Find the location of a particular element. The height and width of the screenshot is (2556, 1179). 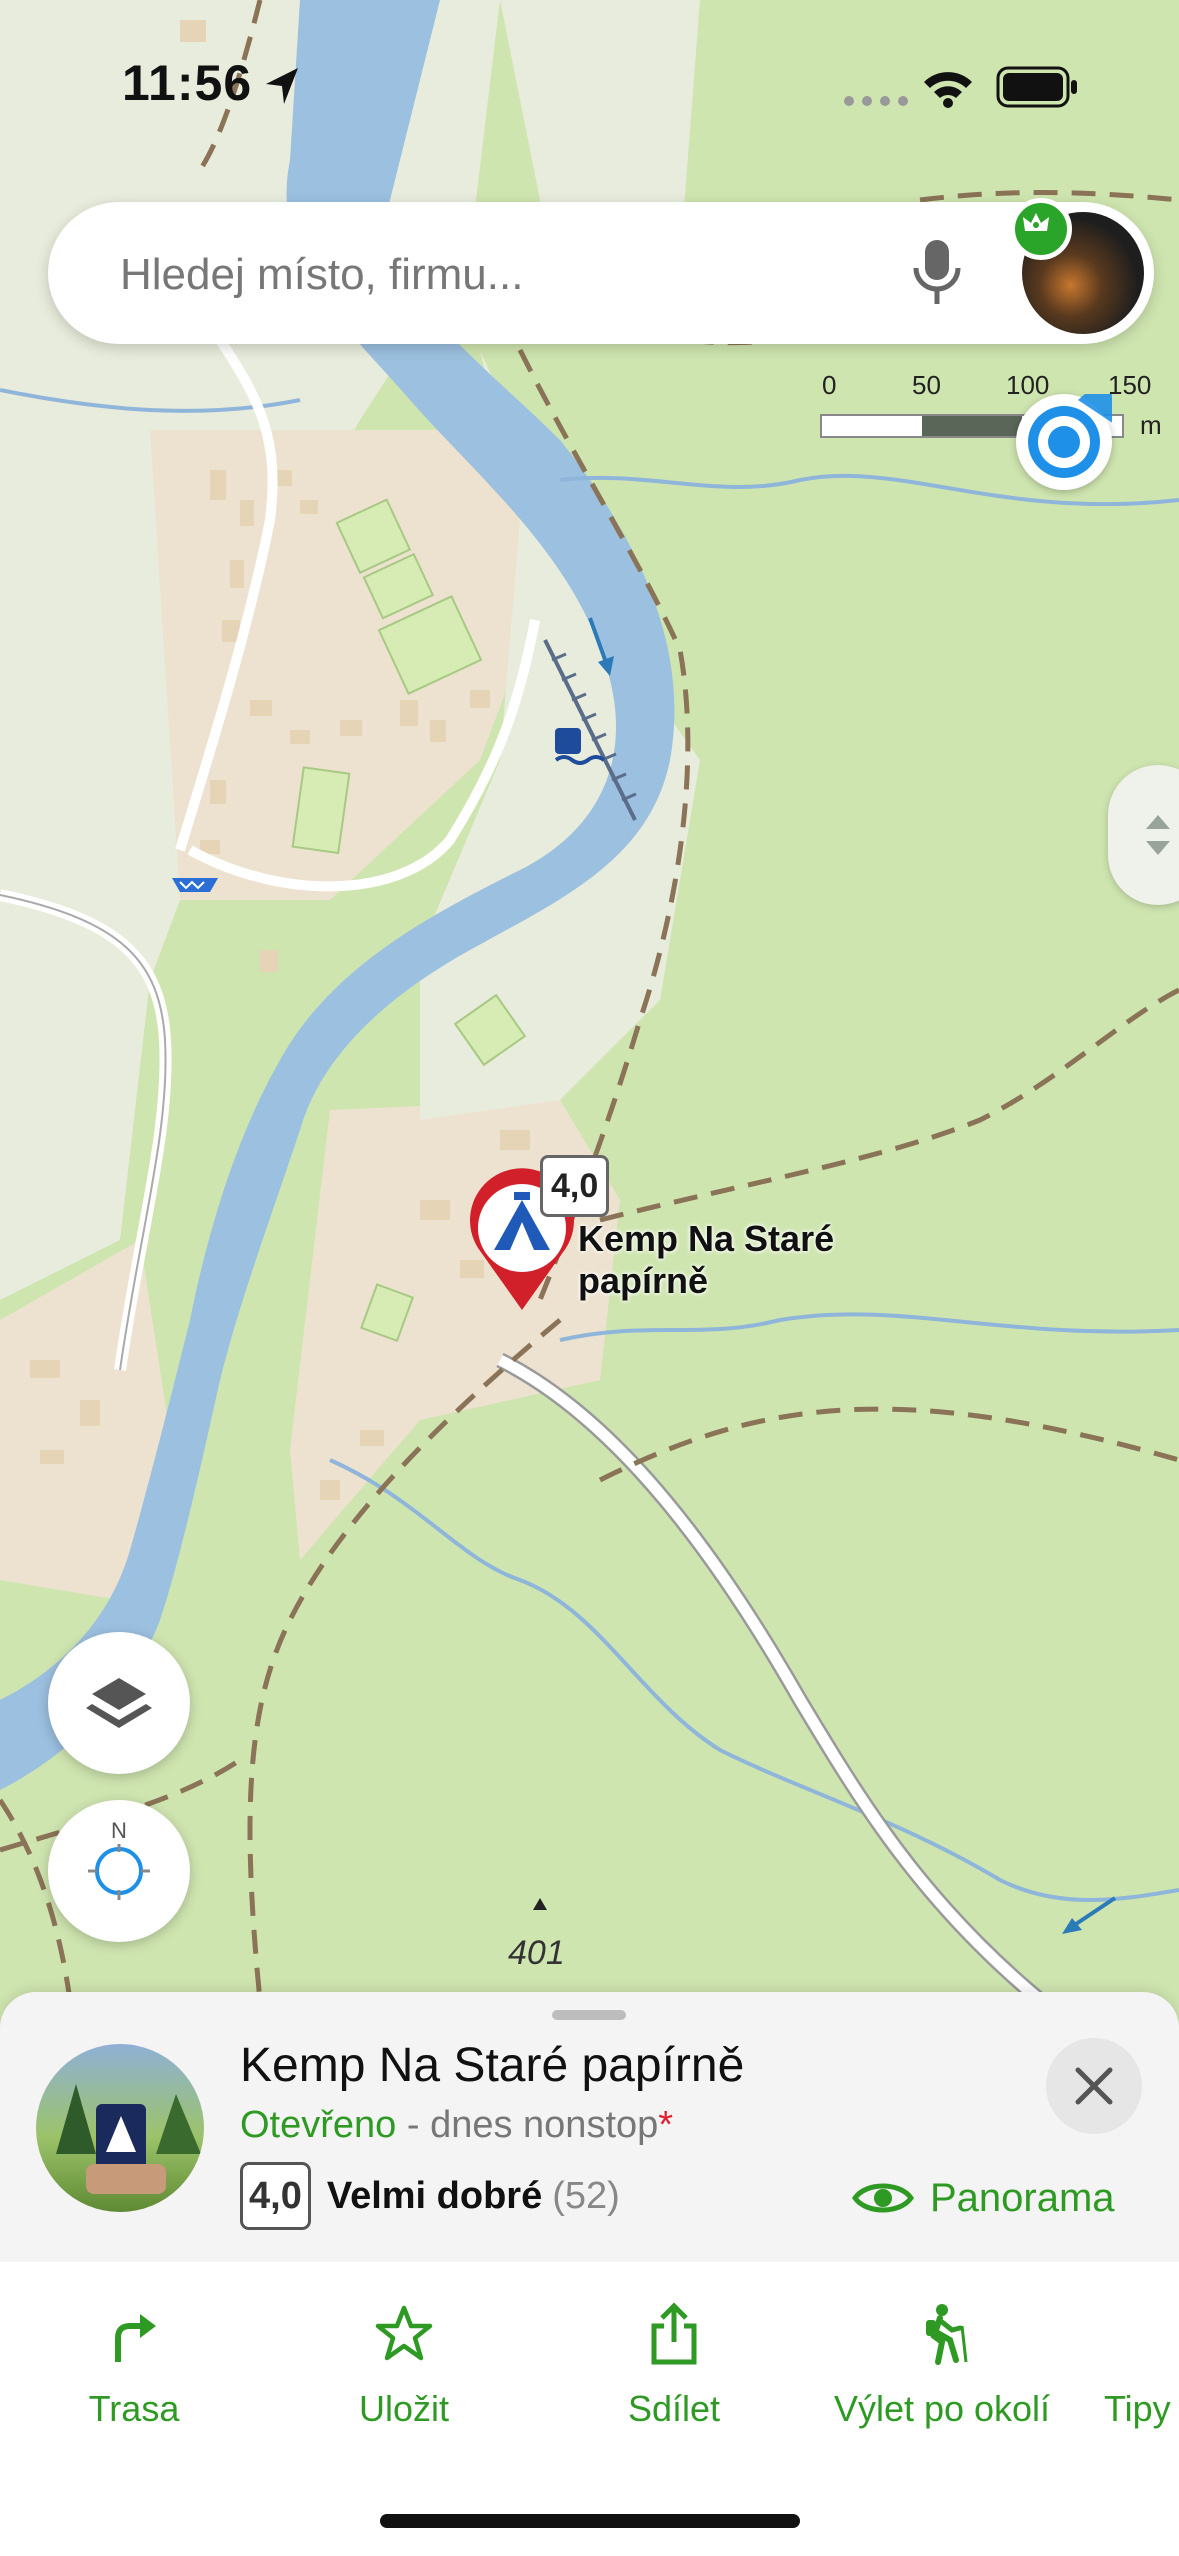

map-poi-rating: 4,0 is located at coordinates (575, 1186).